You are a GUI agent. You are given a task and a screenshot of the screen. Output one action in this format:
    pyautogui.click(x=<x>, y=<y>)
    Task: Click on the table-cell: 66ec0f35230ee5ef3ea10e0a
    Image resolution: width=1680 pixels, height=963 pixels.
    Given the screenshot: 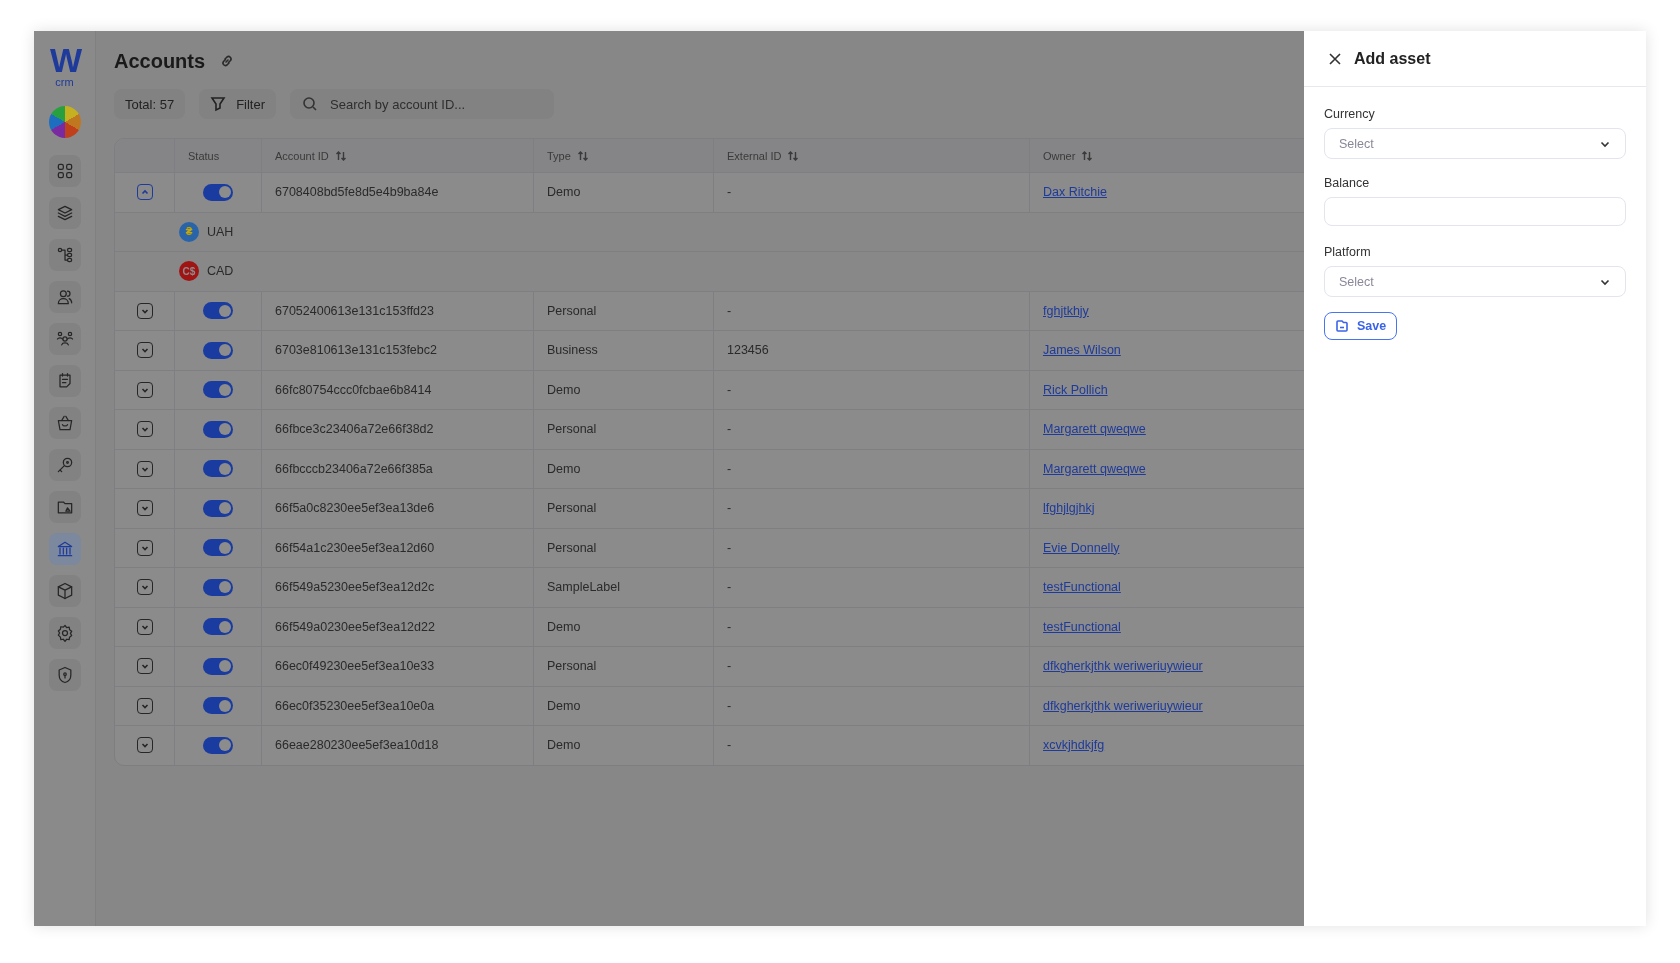 What is the action you would take?
    pyautogui.click(x=397, y=705)
    